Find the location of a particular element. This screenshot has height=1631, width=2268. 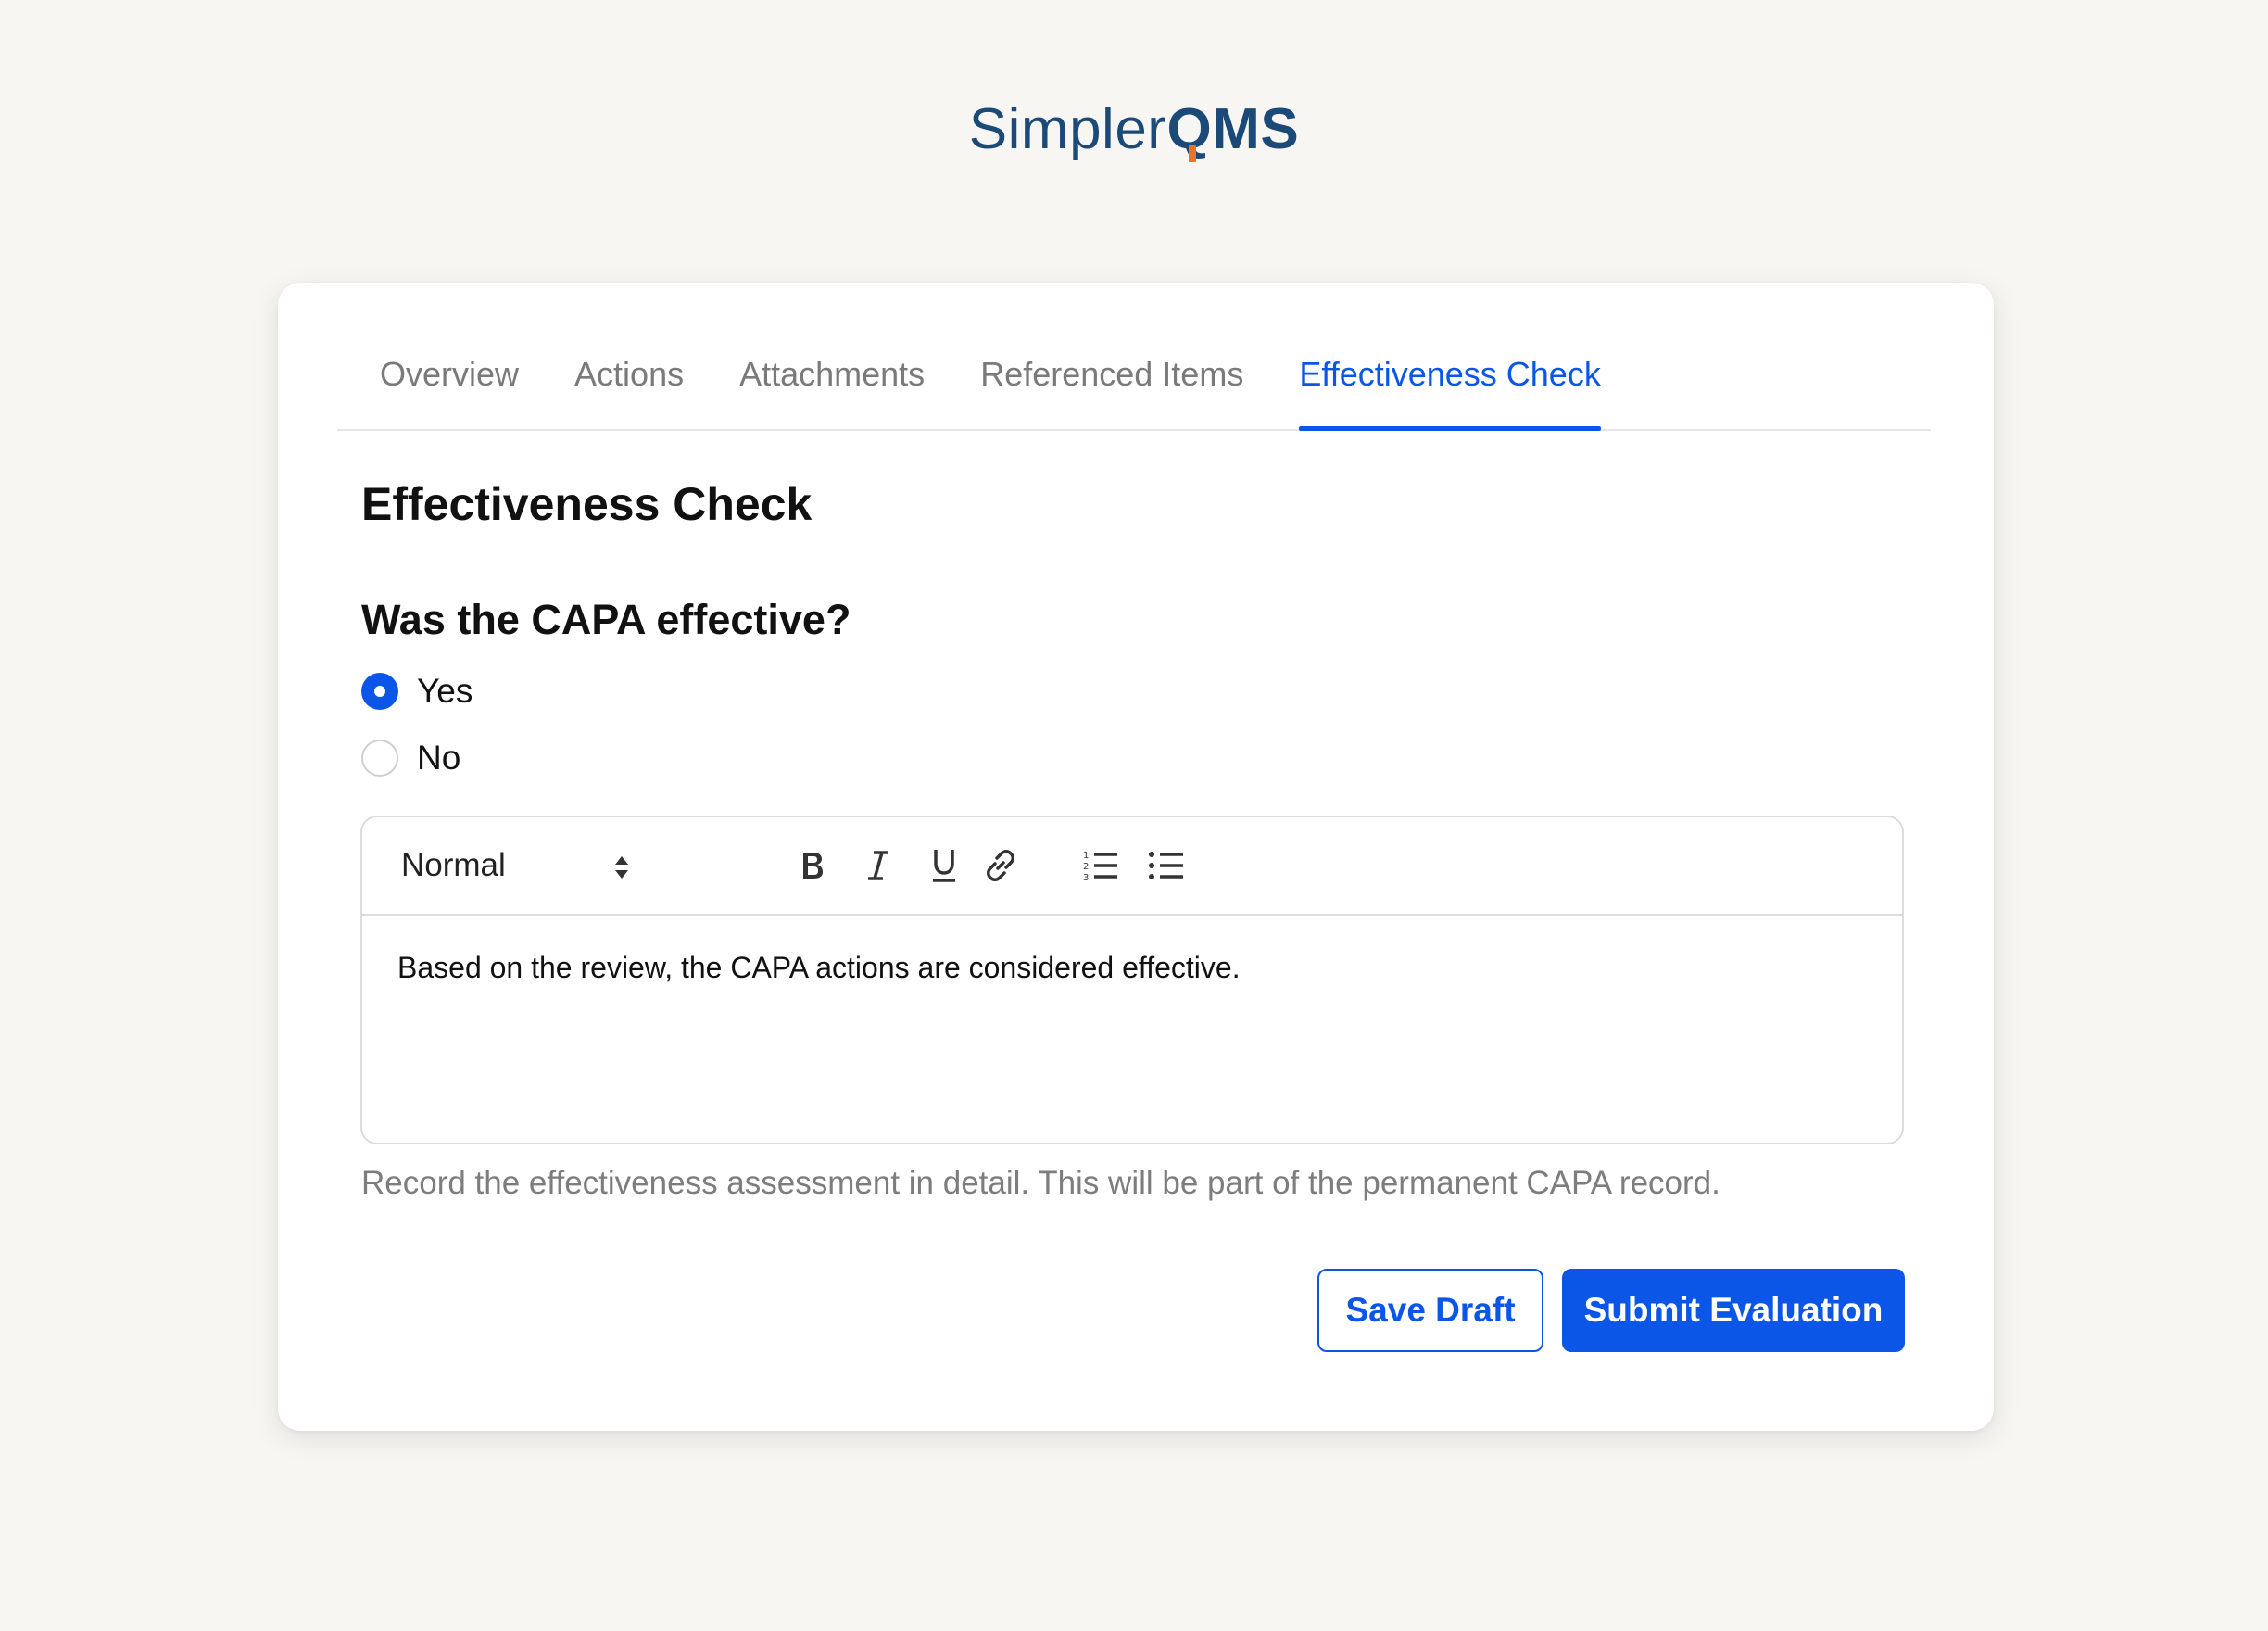

italic-icon is located at coordinates (878, 865).